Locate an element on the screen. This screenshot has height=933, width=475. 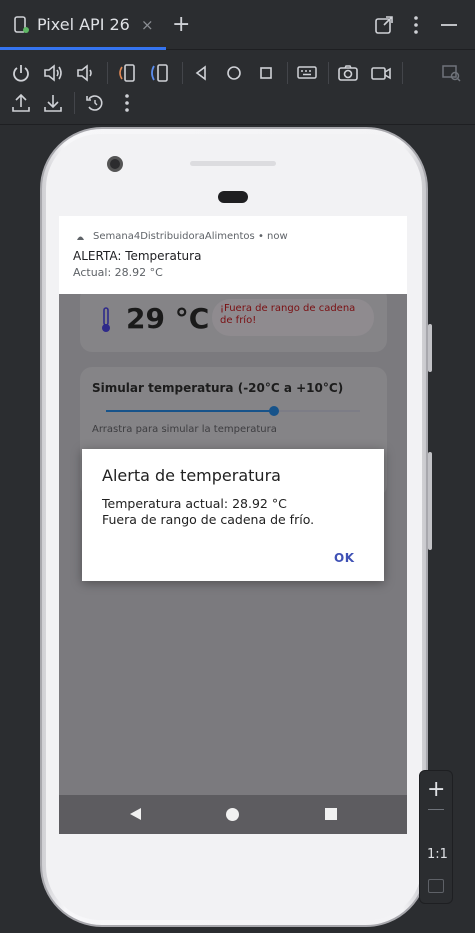
tab-bar: Pixel API 26 × + is located at coordinates (237, 25).